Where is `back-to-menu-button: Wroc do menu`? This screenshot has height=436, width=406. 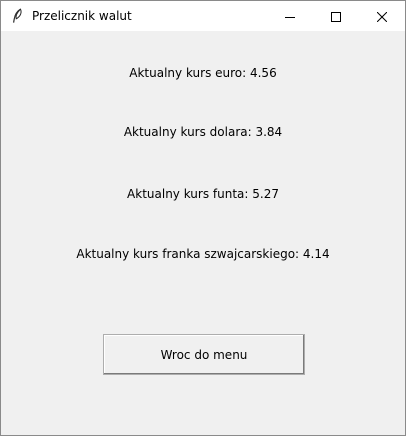
back-to-menu-button: Wroc do menu is located at coordinates (204, 354).